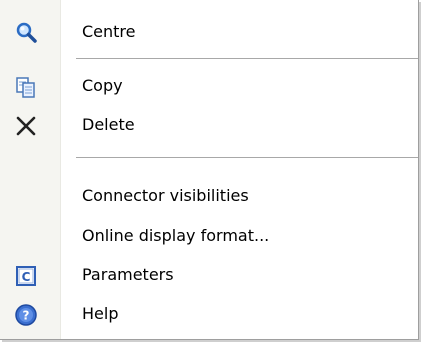  I want to click on menu-item-centre: Centre, so click(209, 33).